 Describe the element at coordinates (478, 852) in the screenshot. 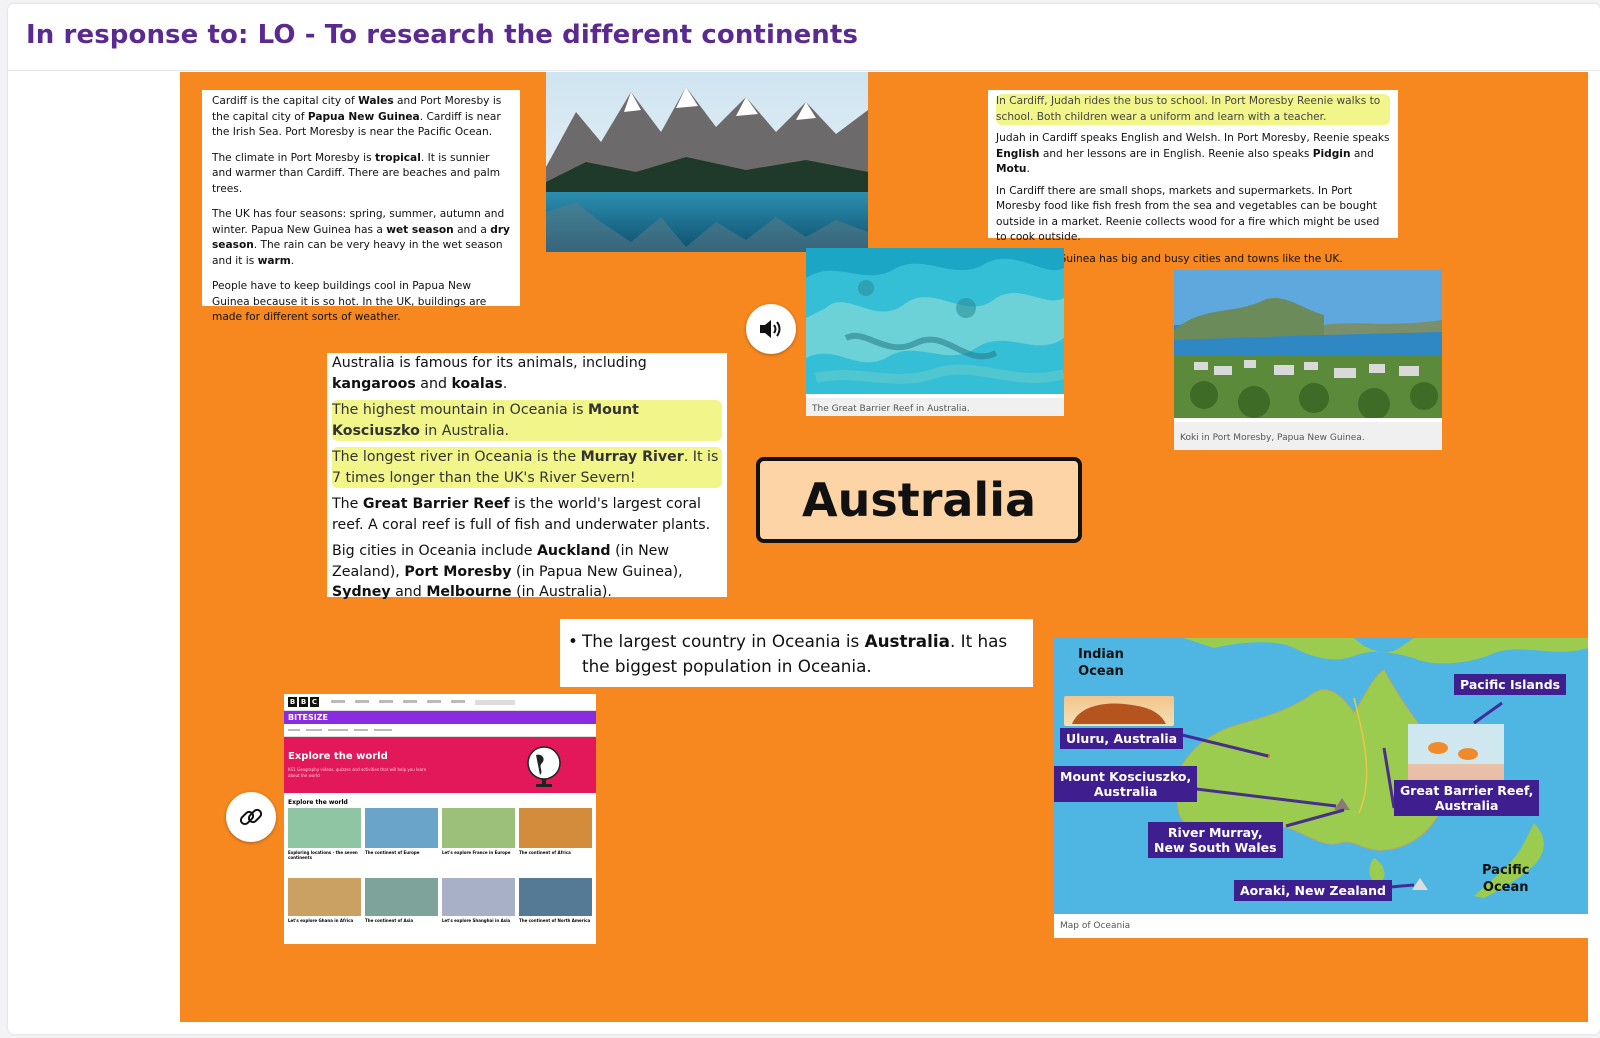

I see `bbc-card-title: Let's explore France in Europe` at that location.